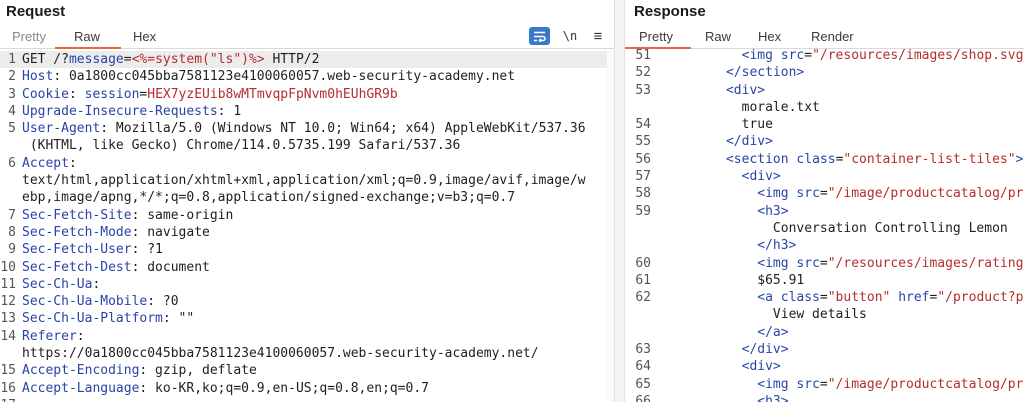 The width and height of the screenshot is (1024, 402). What do you see at coordinates (539, 36) in the screenshot?
I see `wrap-lines-icon` at bounding box center [539, 36].